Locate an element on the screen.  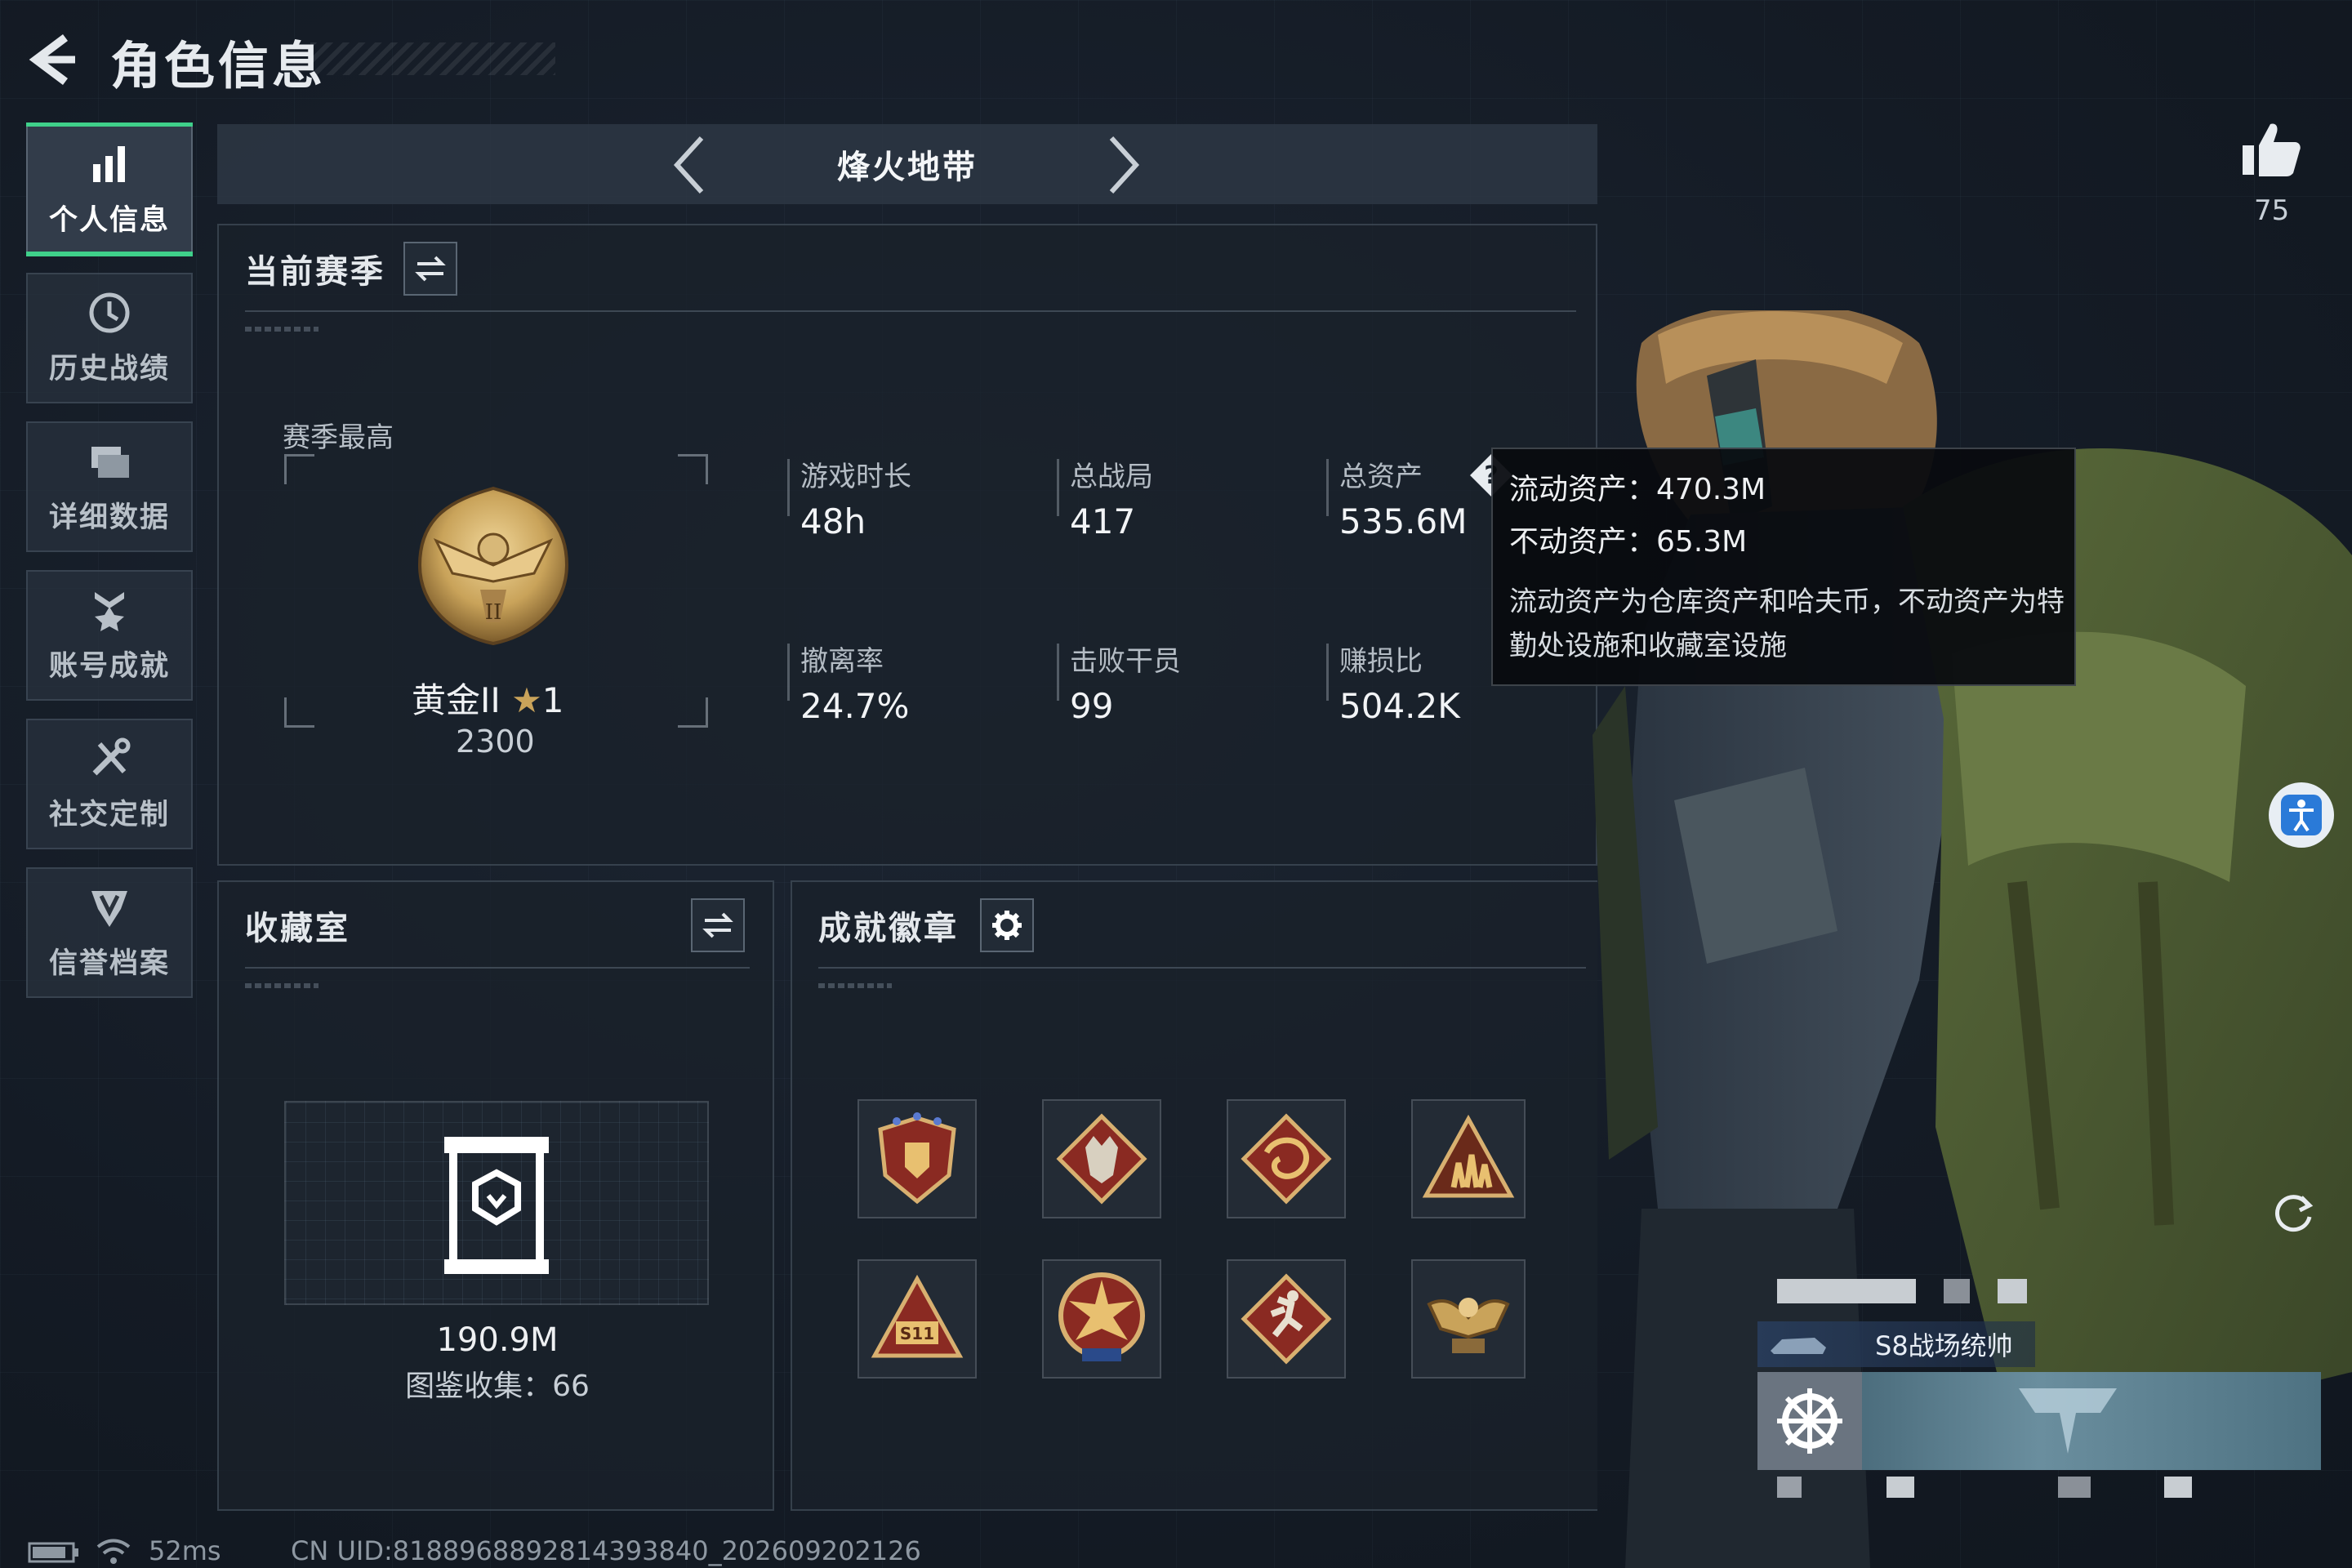
season-best-label: 赛季最高 is located at coordinates (338, 438).